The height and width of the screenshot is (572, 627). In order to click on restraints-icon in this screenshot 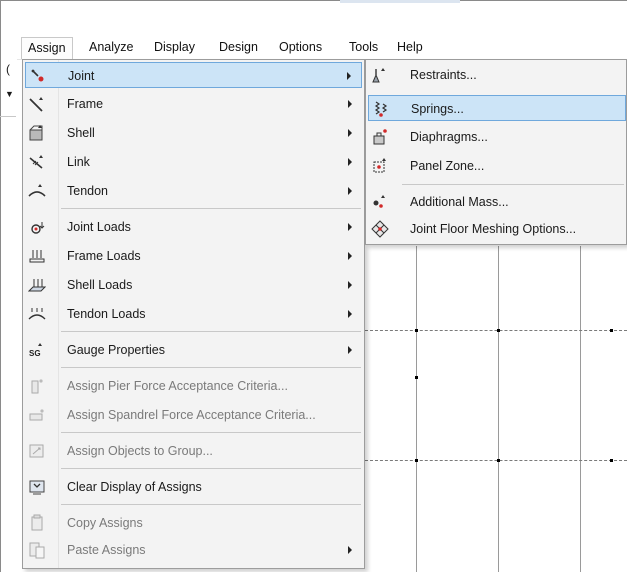, I will do `click(380, 75)`.